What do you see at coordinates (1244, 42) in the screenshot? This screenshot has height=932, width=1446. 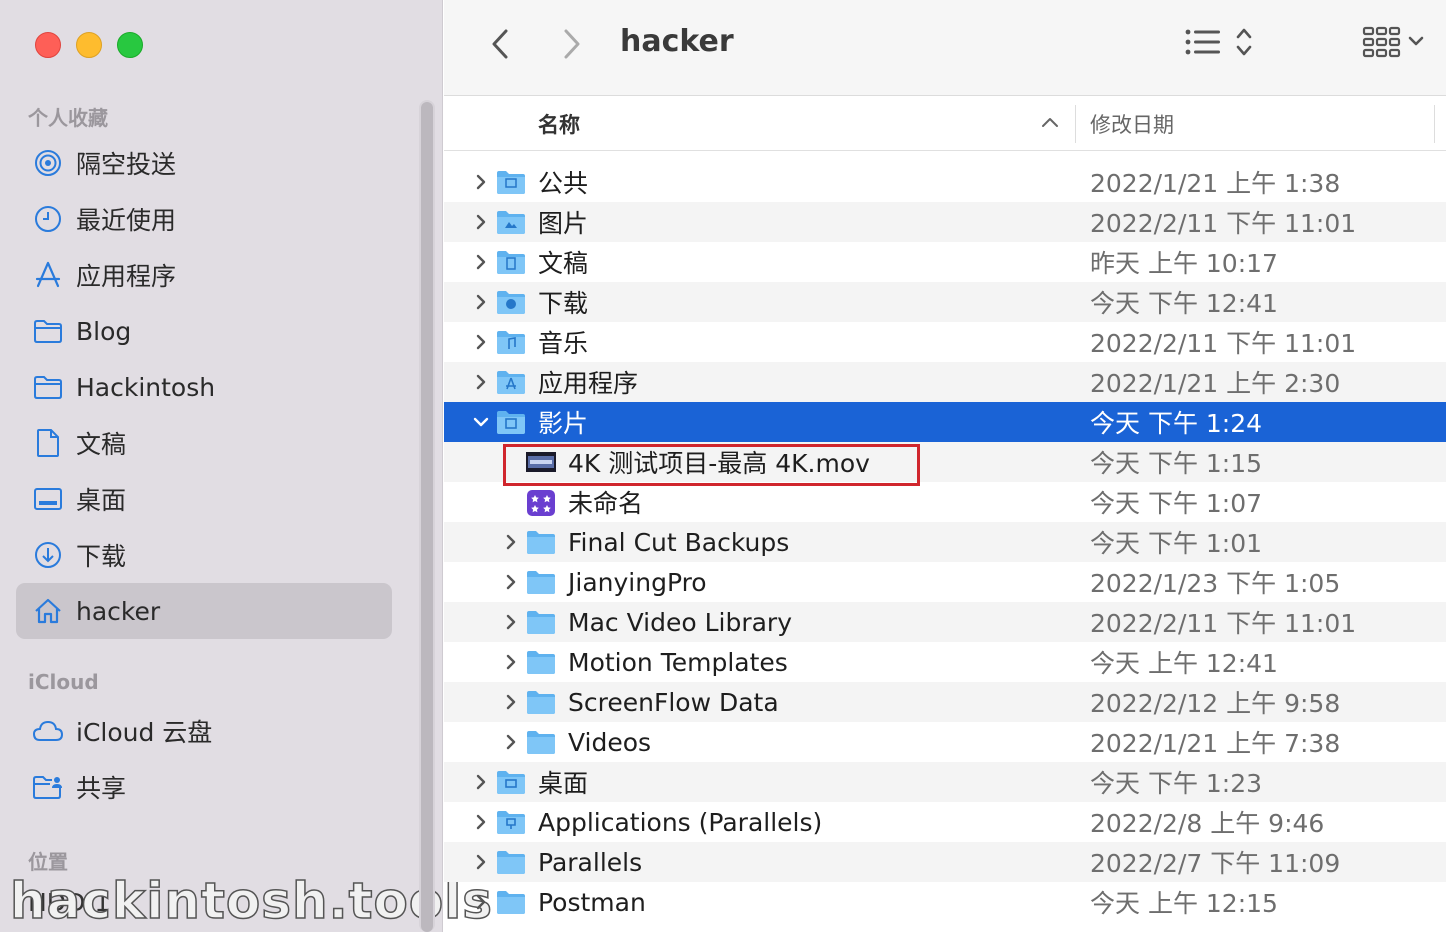 I see `sort-updown-icon` at bounding box center [1244, 42].